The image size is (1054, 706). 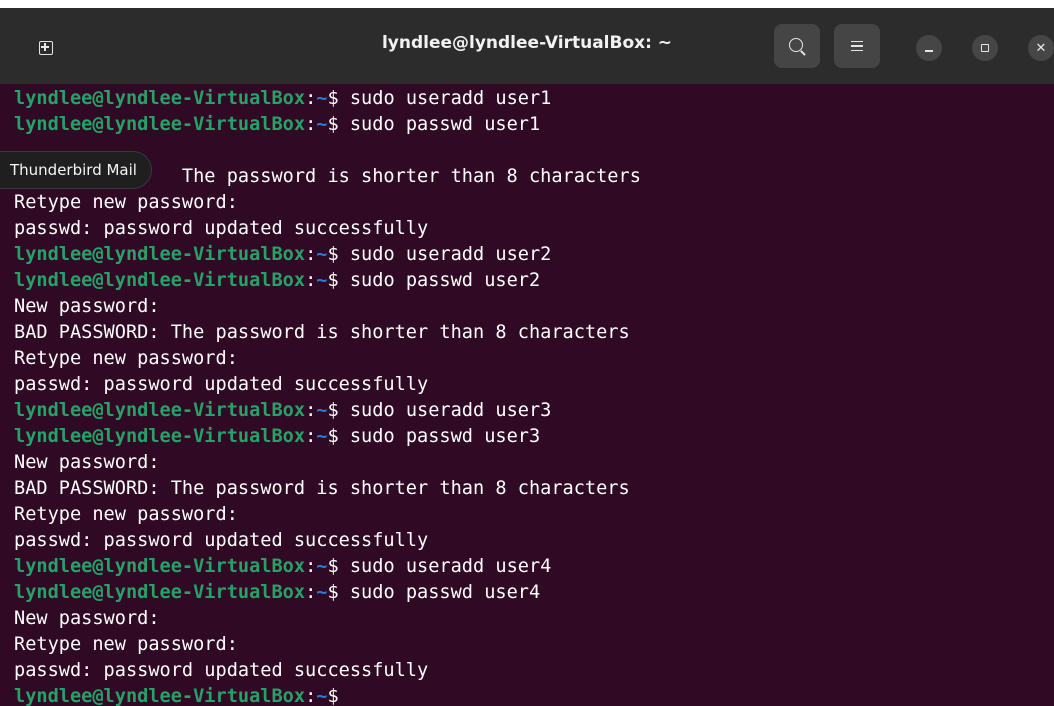 I want to click on command-text: sudo passwd user2, so click(x=439, y=280).